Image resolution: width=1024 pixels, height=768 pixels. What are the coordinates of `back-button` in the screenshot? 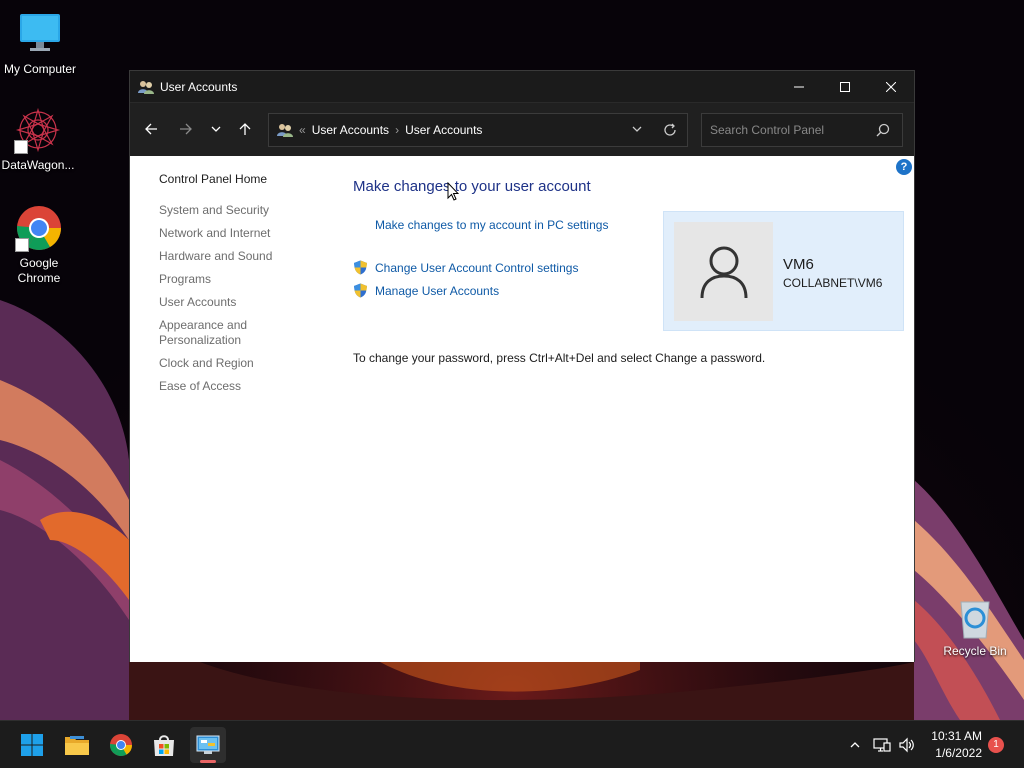 It's located at (151, 129).